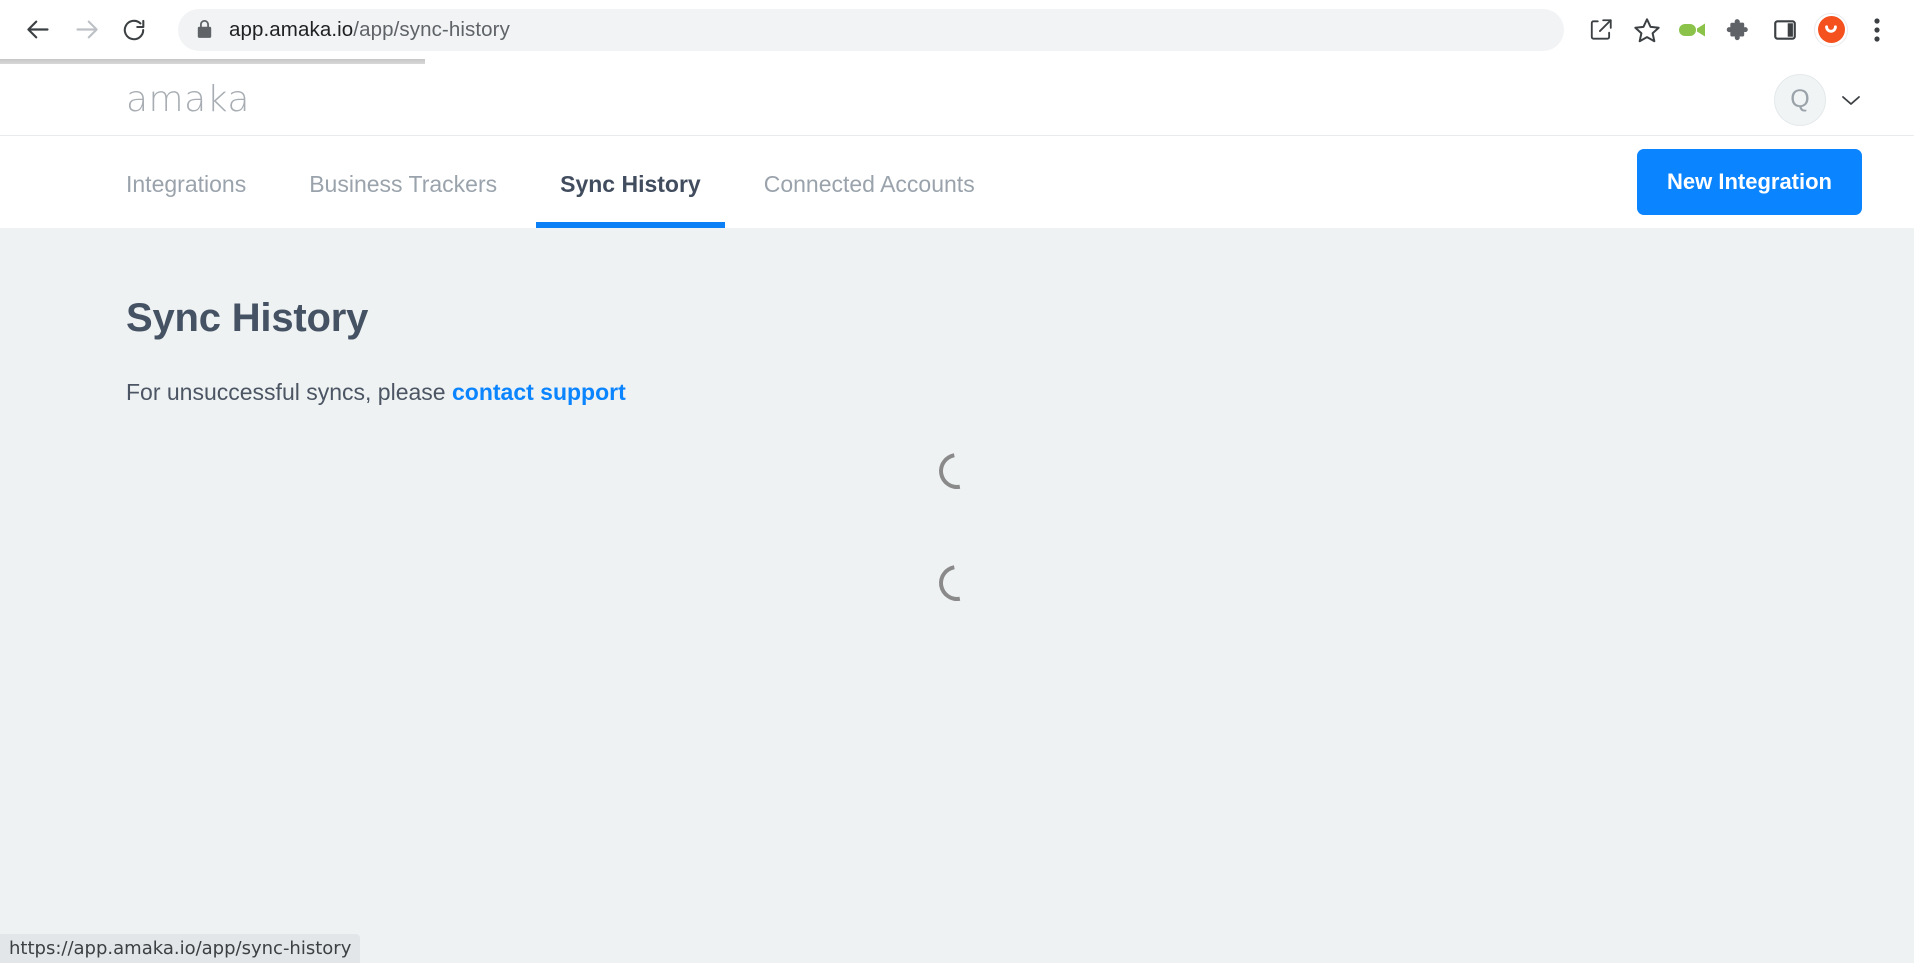  I want to click on browser-menu-button, so click(1877, 30).